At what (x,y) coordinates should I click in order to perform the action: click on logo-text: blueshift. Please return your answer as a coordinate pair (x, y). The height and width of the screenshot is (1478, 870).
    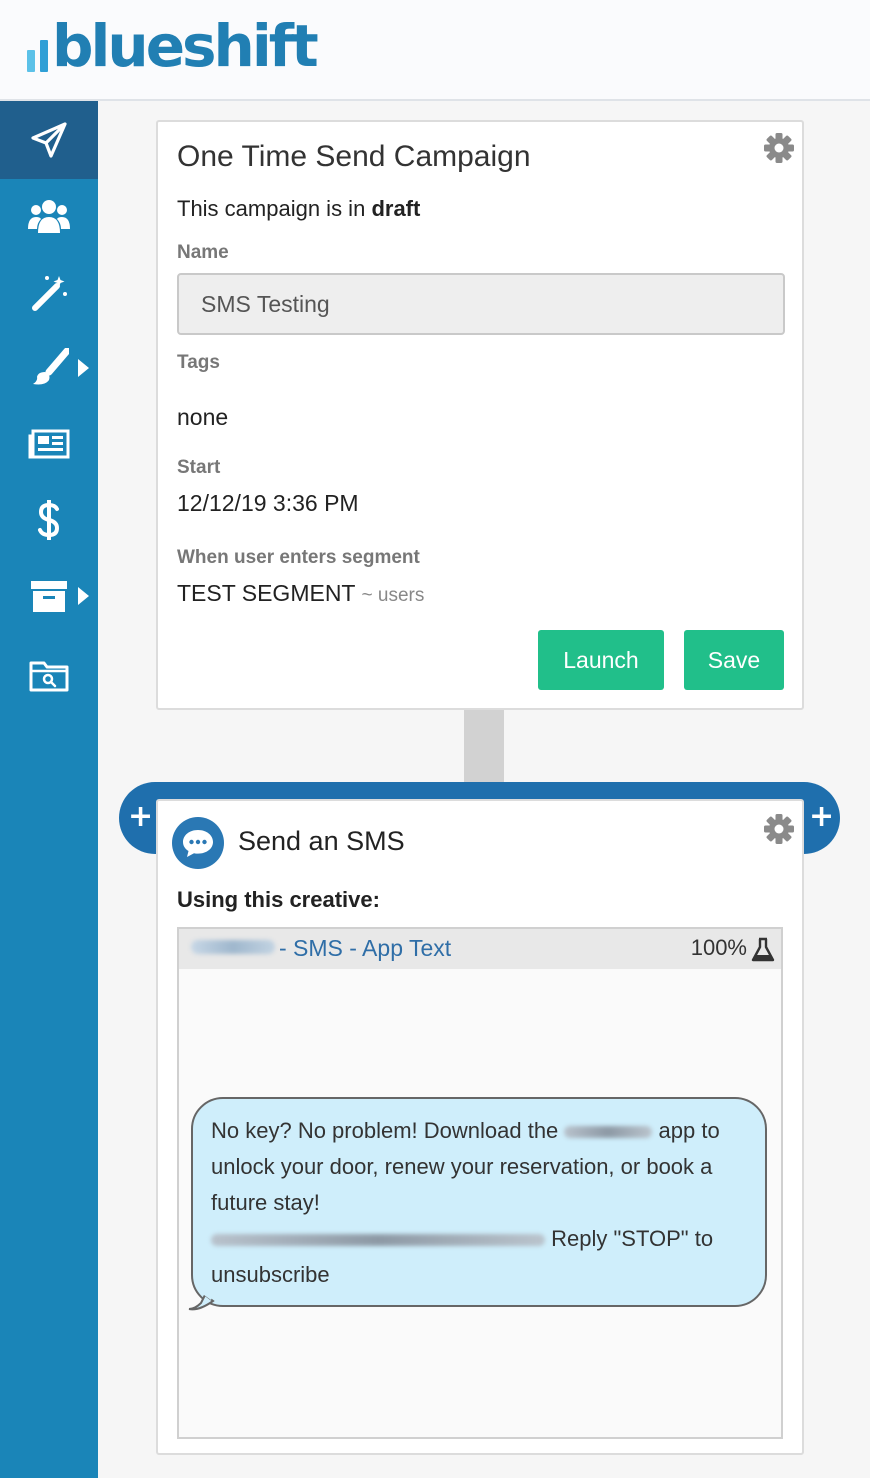
    Looking at the image, I should click on (185, 46).